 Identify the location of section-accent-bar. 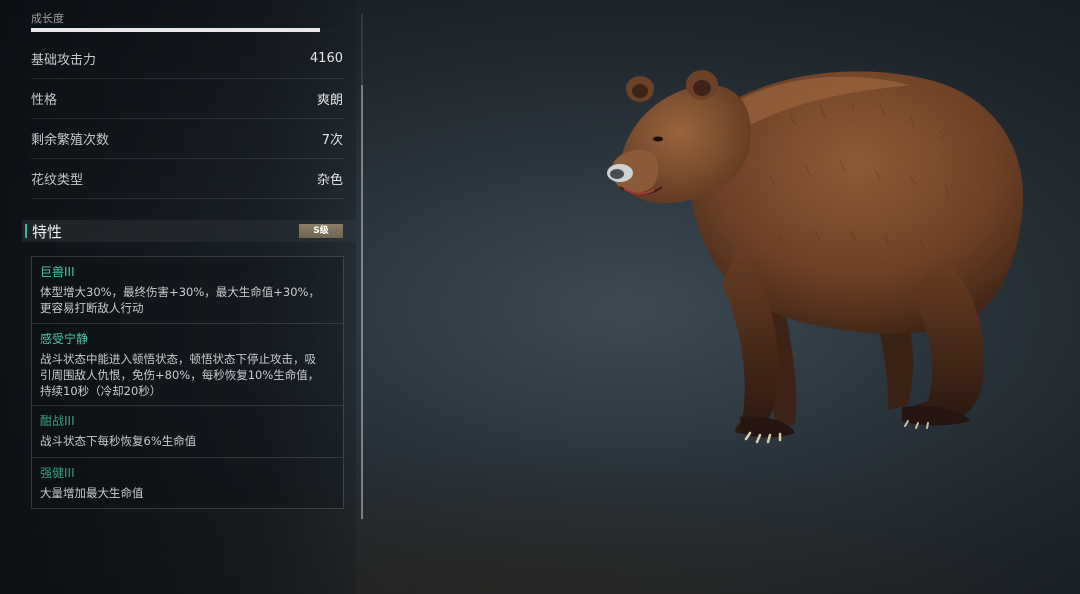
(26, 231).